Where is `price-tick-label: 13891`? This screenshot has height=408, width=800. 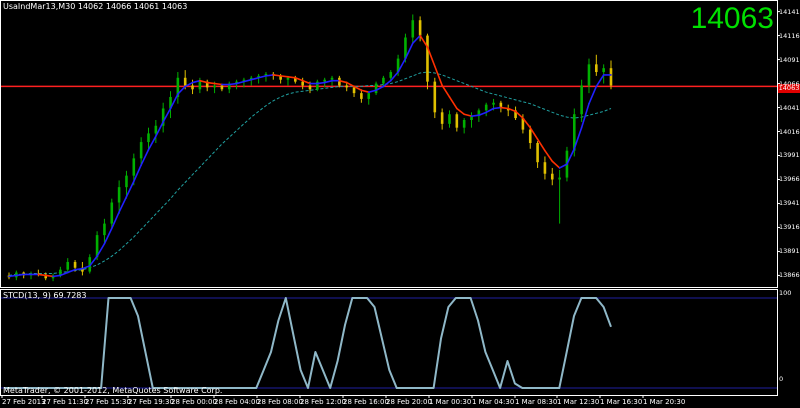
price-tick-label: 13891 is located at coordinates (789, 251).